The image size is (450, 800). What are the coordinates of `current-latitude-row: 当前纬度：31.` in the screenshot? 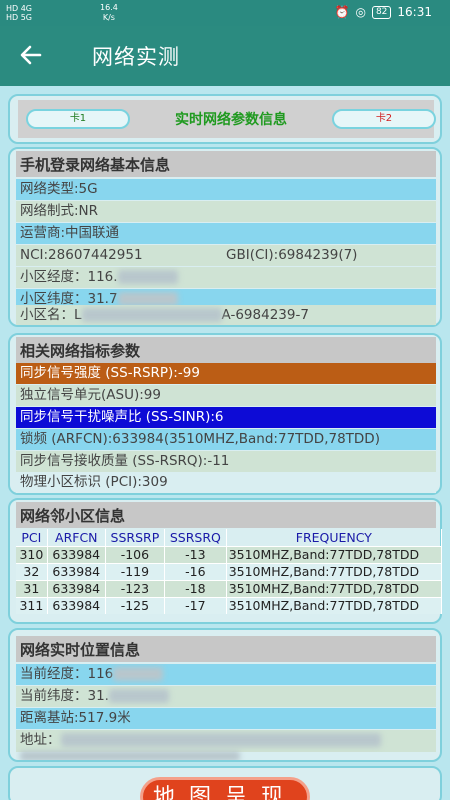 It's located at (226, 696).